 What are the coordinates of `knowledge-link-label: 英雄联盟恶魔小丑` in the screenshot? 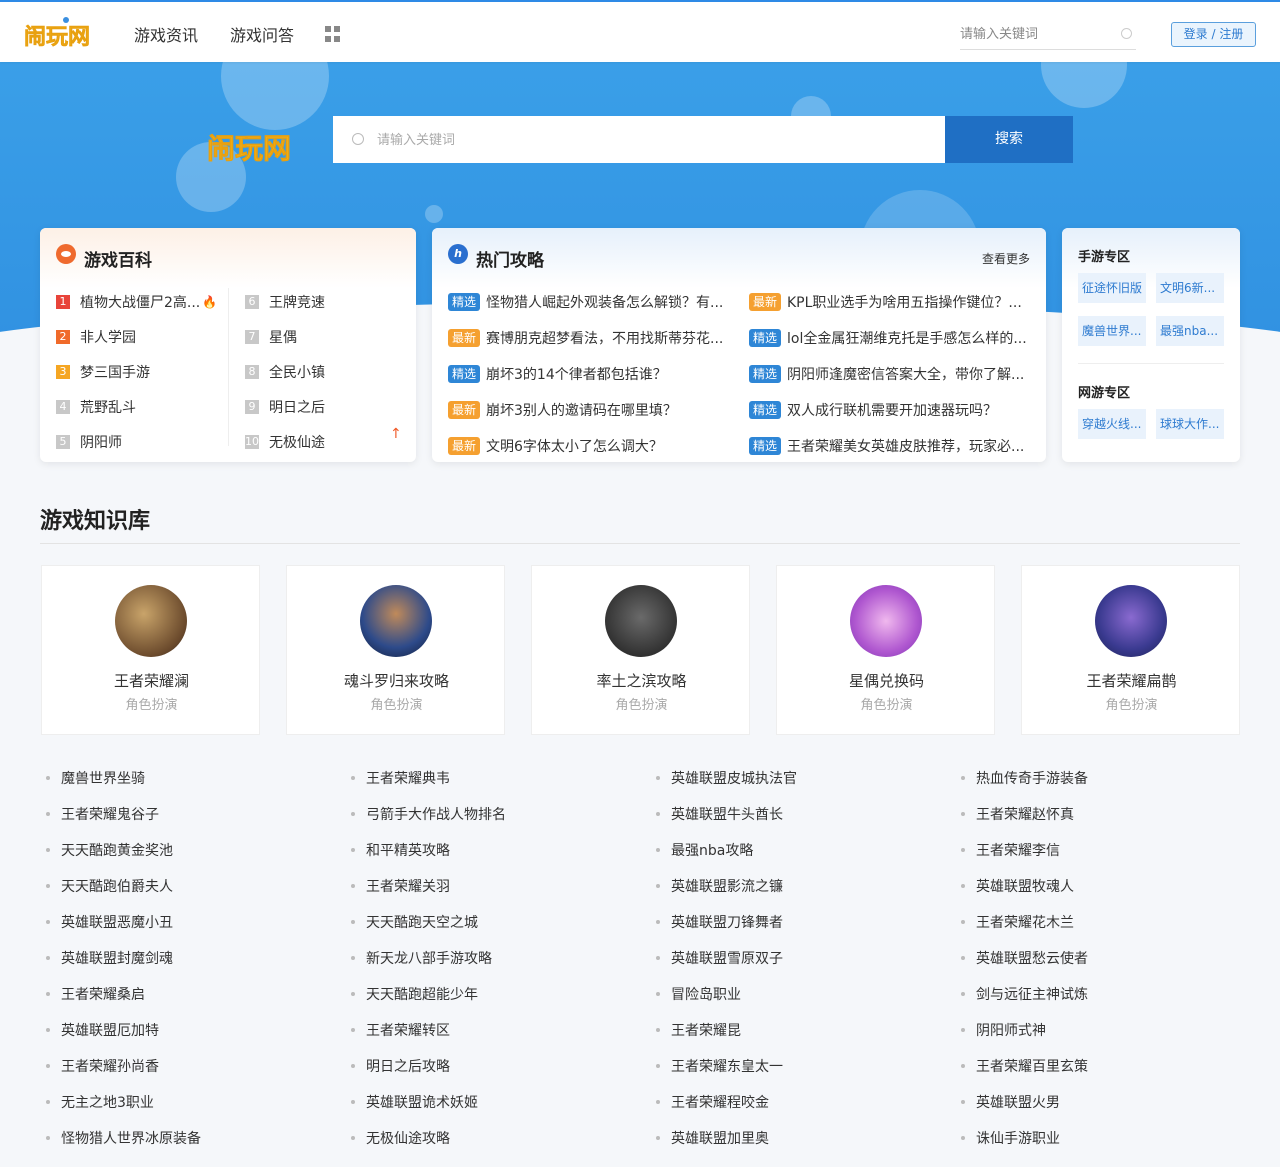 It's located at (117, 923).